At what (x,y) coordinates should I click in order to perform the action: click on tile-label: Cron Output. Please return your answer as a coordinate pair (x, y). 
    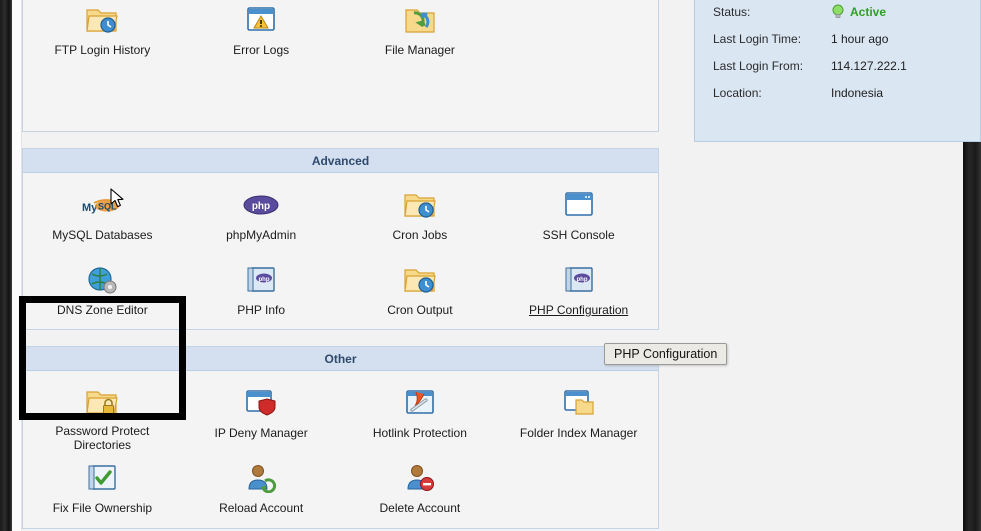
    Looking at the image, I should click on (420, 310).